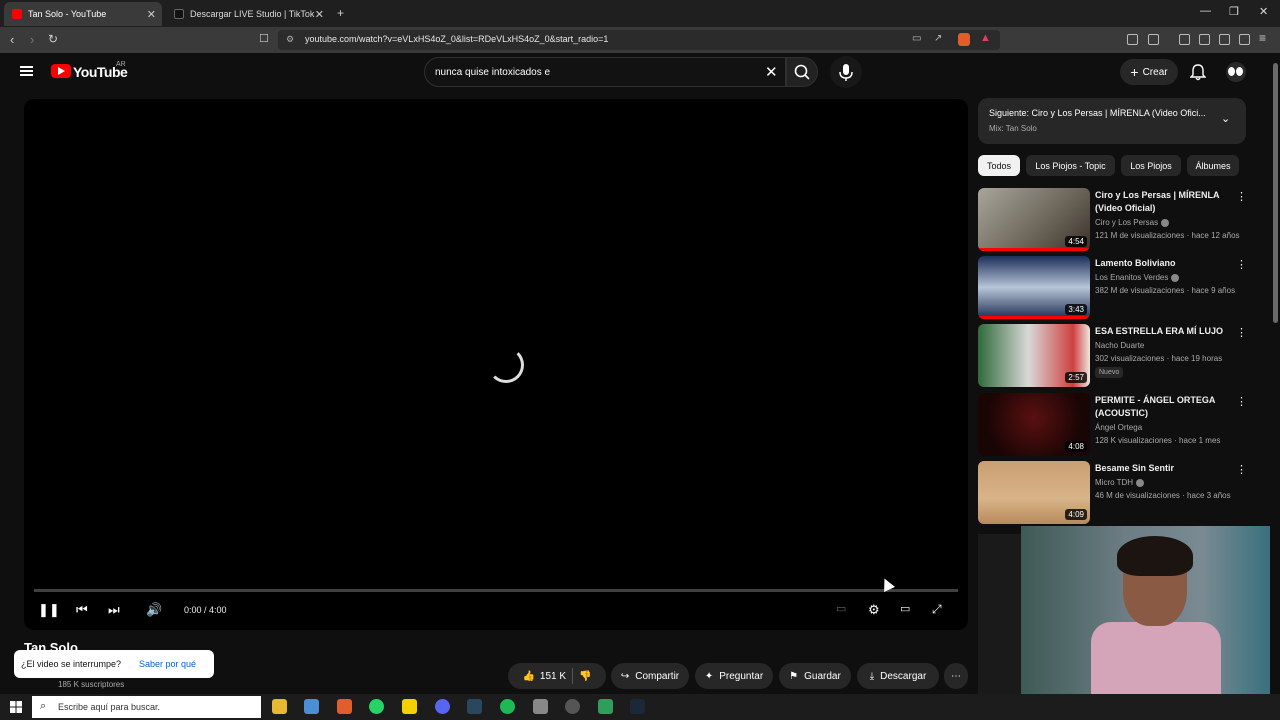  What do you see at coordinates (154, 610) in the screenshot?
I see `volume-button: 🔊` at bounding box center [154, 610].